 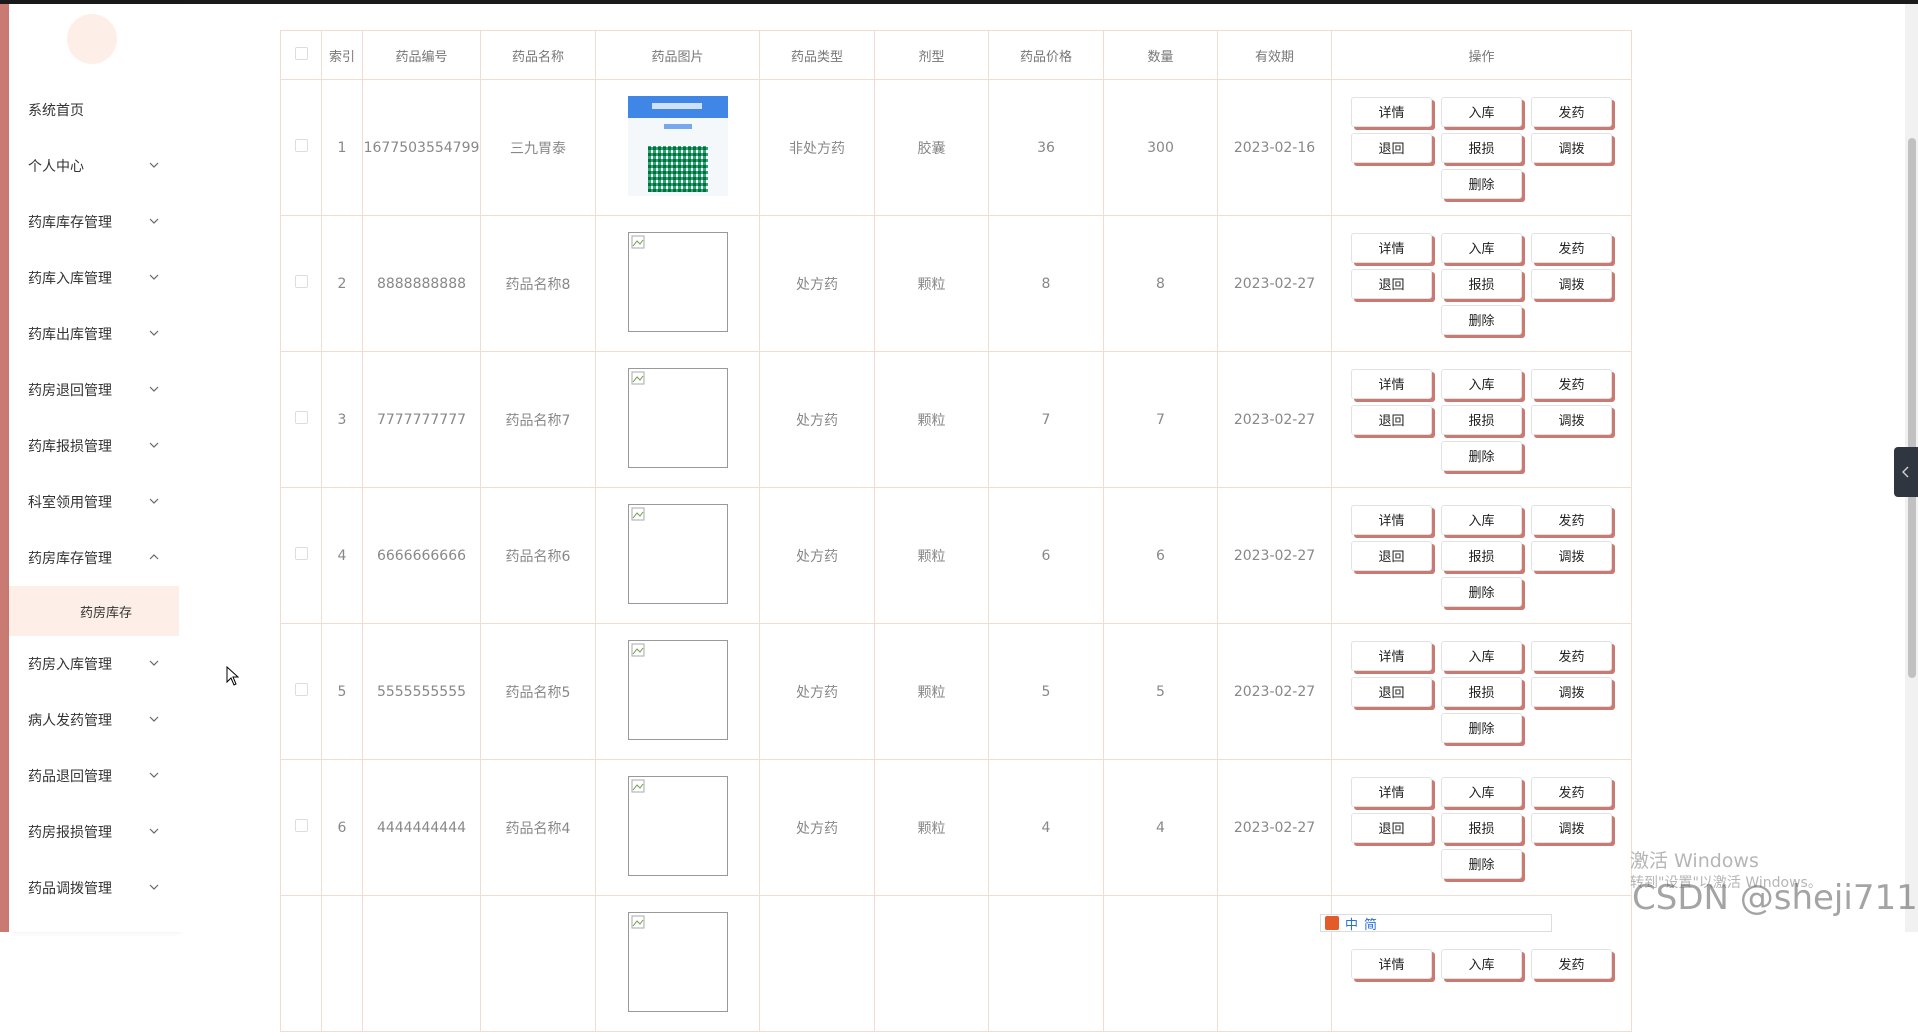 What do you see at coordinates (677, 145) in the screenshot?
I see `drug-image-qr` at bounding box center [677, 145].